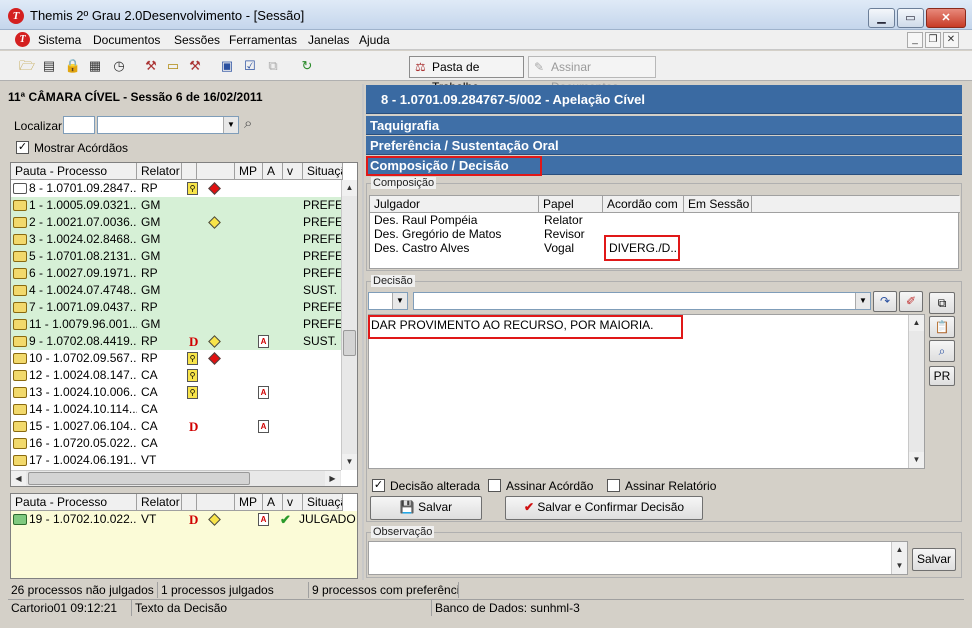 The width and height of the screenshot is (972, 628). I want to click on clock-icon: ◷, so click(119, 66).